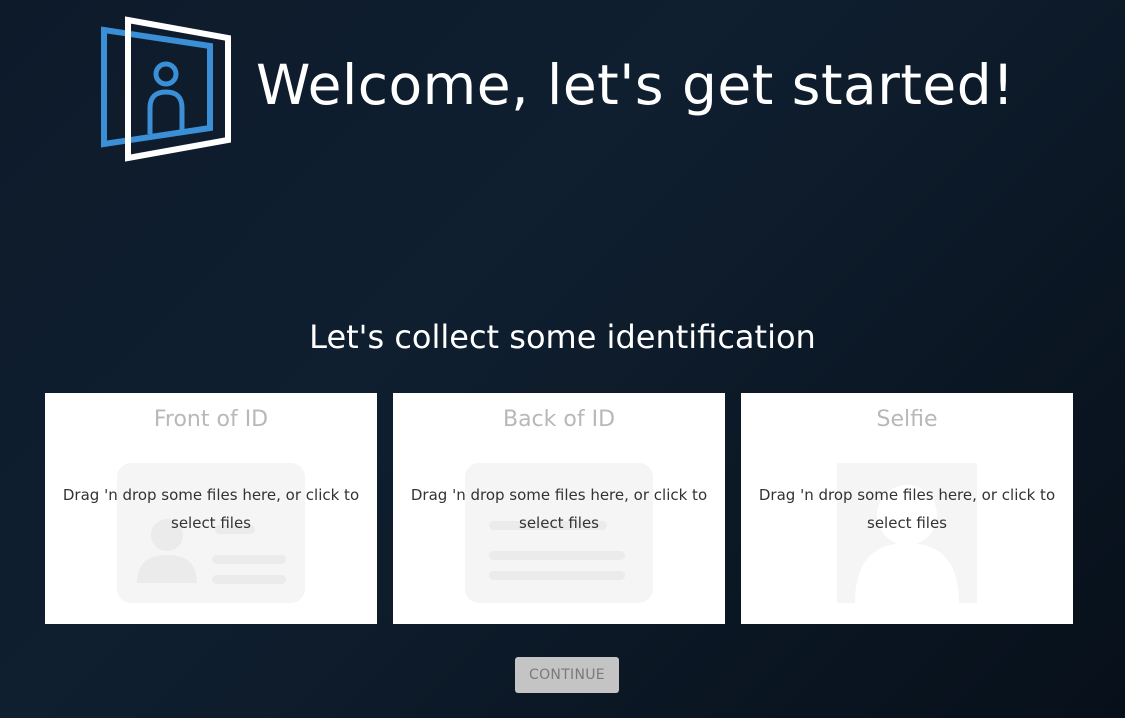  What do you see at coordinates (907, 419) in the screenshot?
I see `card-title-selfie: Selfie` at bounding box center [907, 419].